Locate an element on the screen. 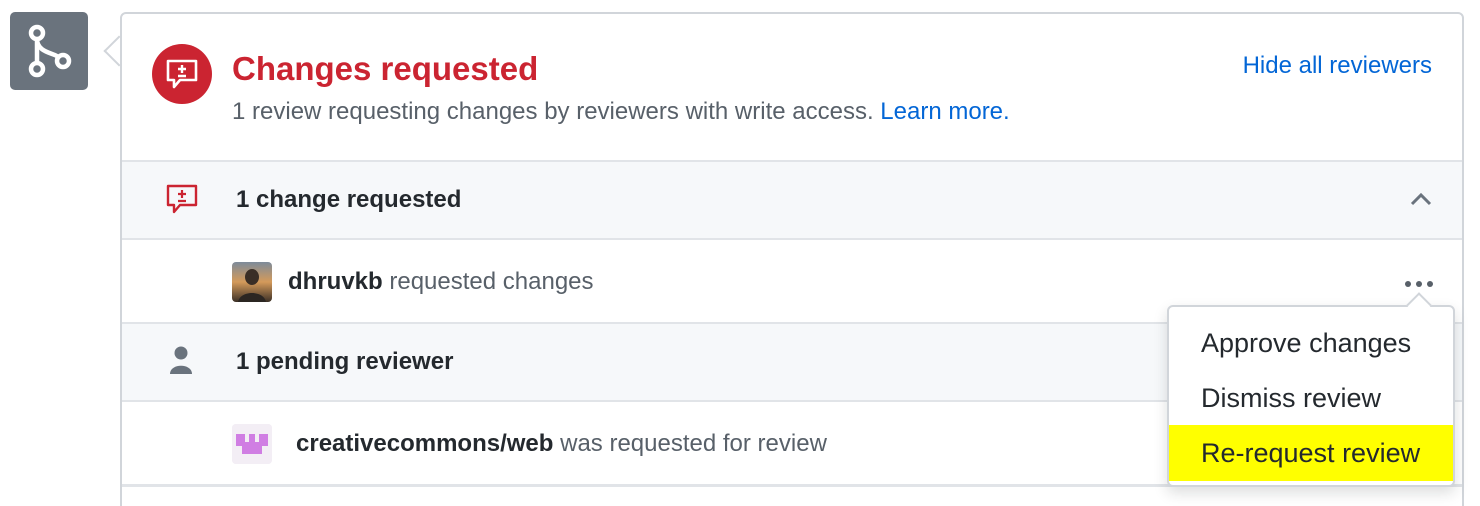 The height and width of the screenshot is (506, 1480). panel-footer is located at coordinates (792, 495).